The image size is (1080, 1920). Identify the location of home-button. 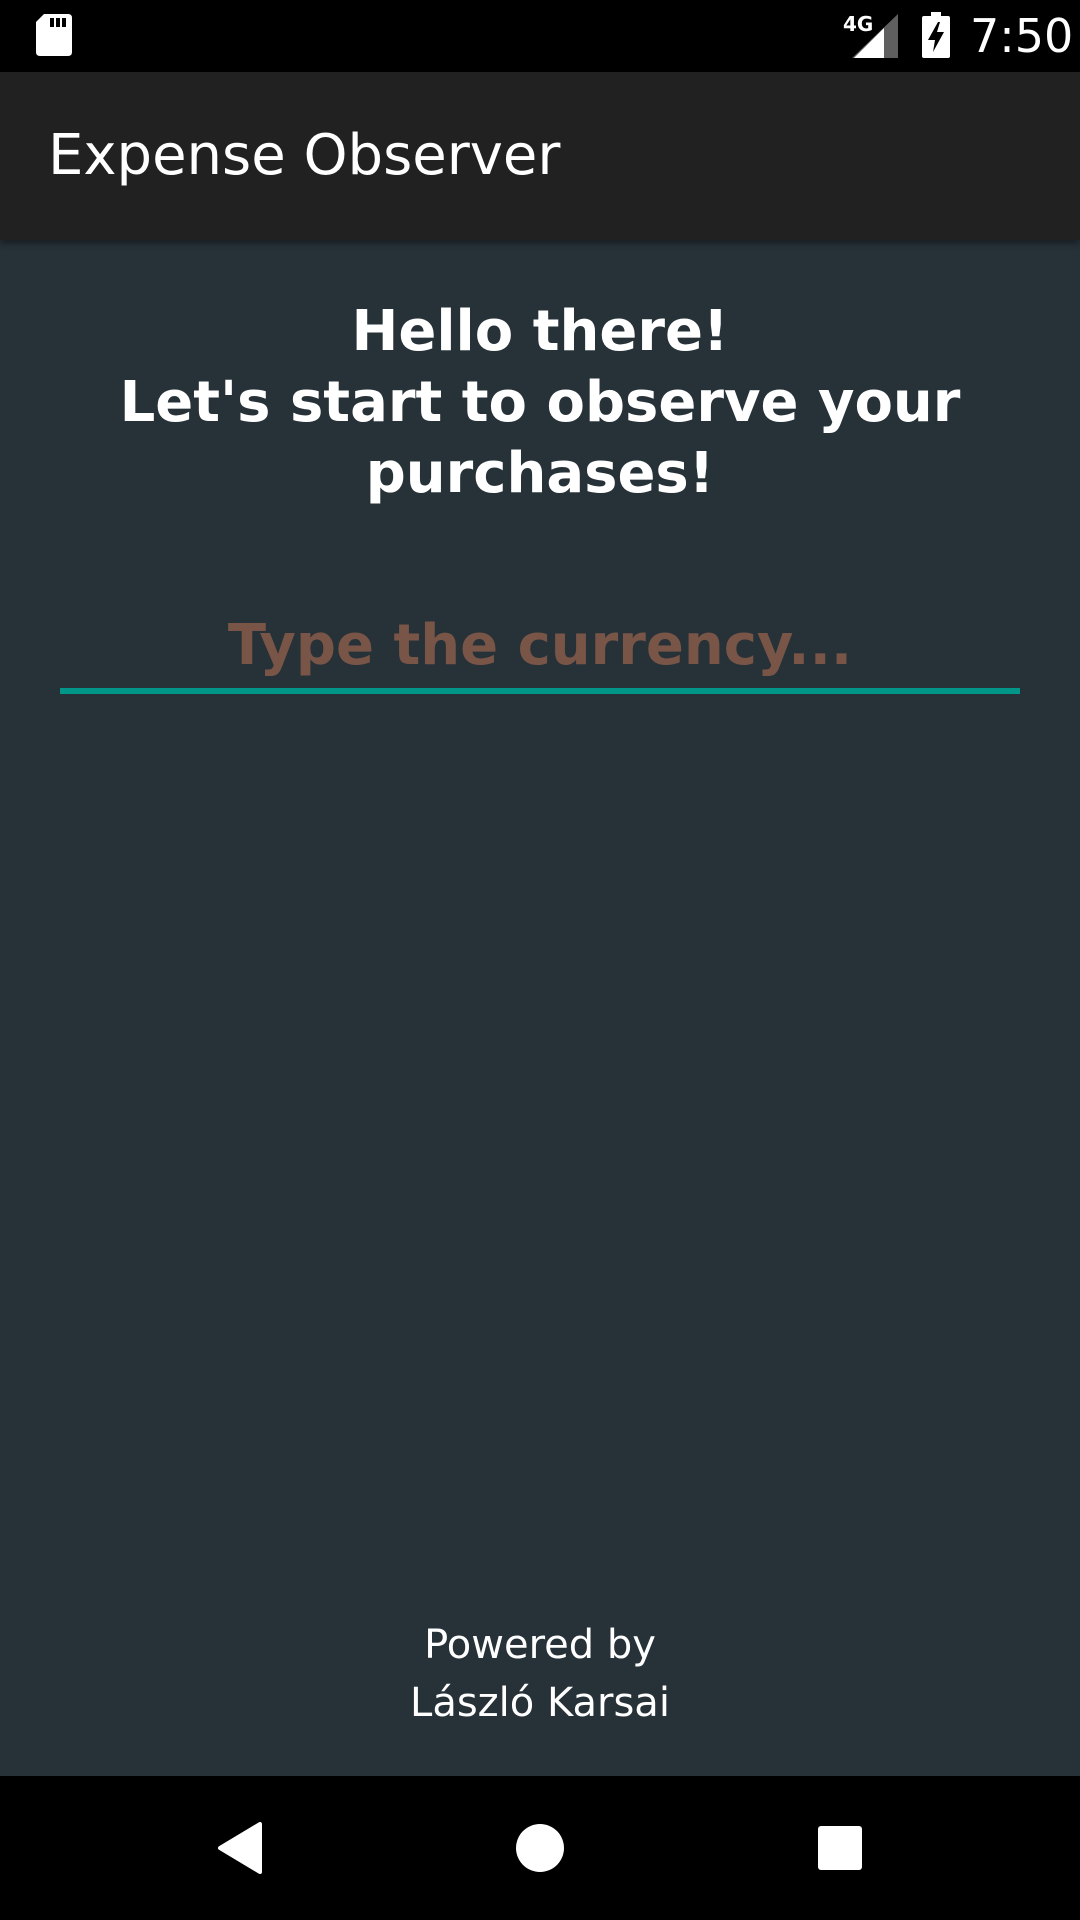
(540, 1848).